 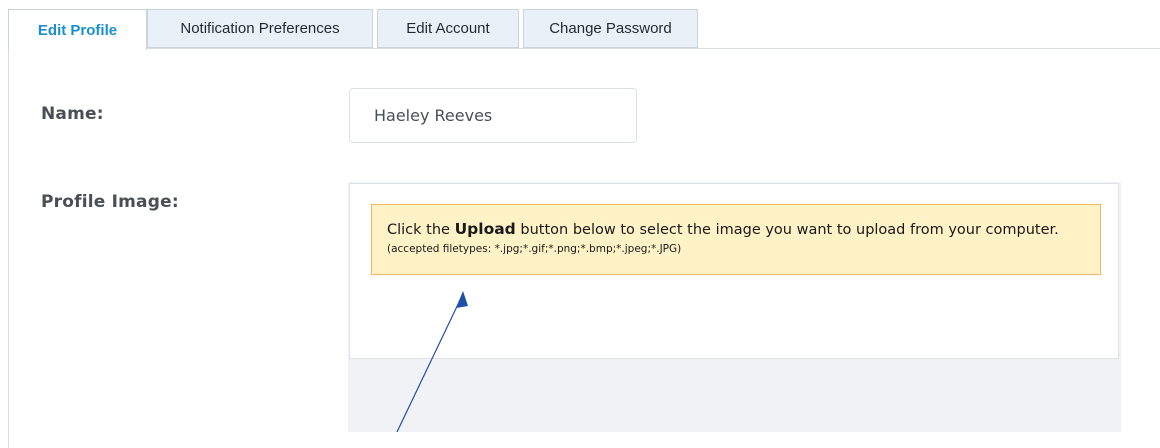 I want to click on instruction-prefix: Click the, so click(x=418, y=230).